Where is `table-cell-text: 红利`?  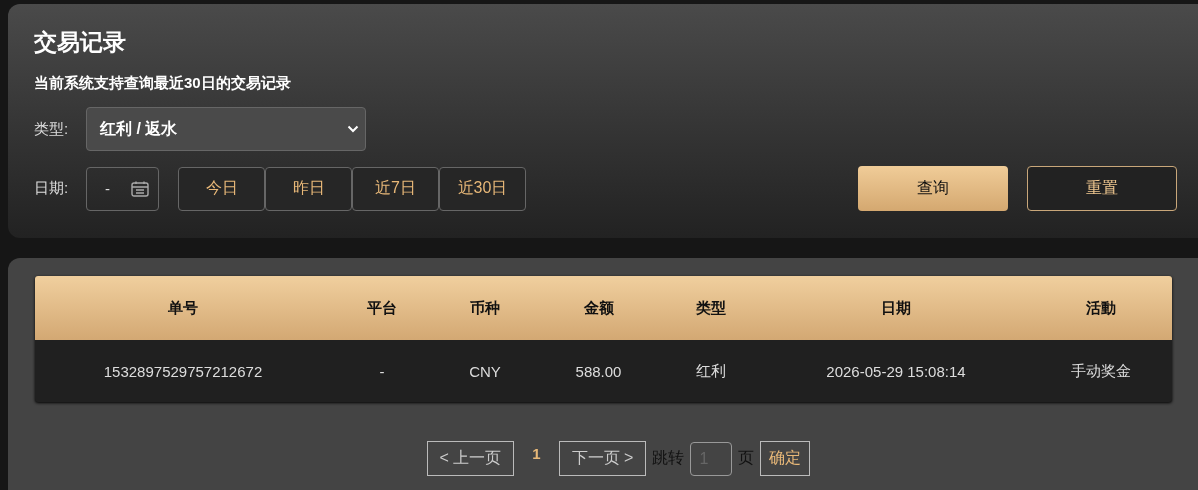
table-cell-text: 红利 is located at coordinates (711, 371).